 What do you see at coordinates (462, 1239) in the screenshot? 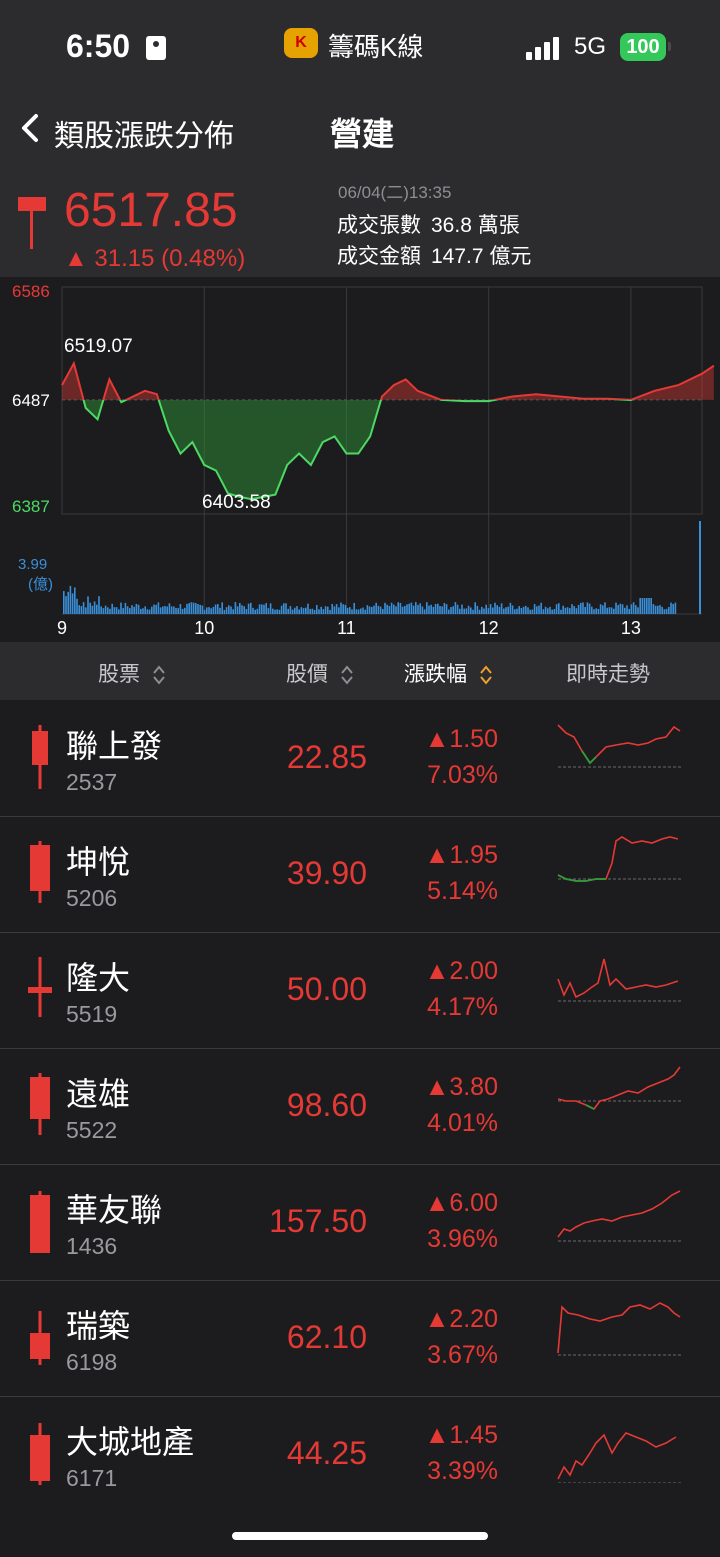
I see `stock-change-percent: 3.96%` at bounding box center [462, 1239].